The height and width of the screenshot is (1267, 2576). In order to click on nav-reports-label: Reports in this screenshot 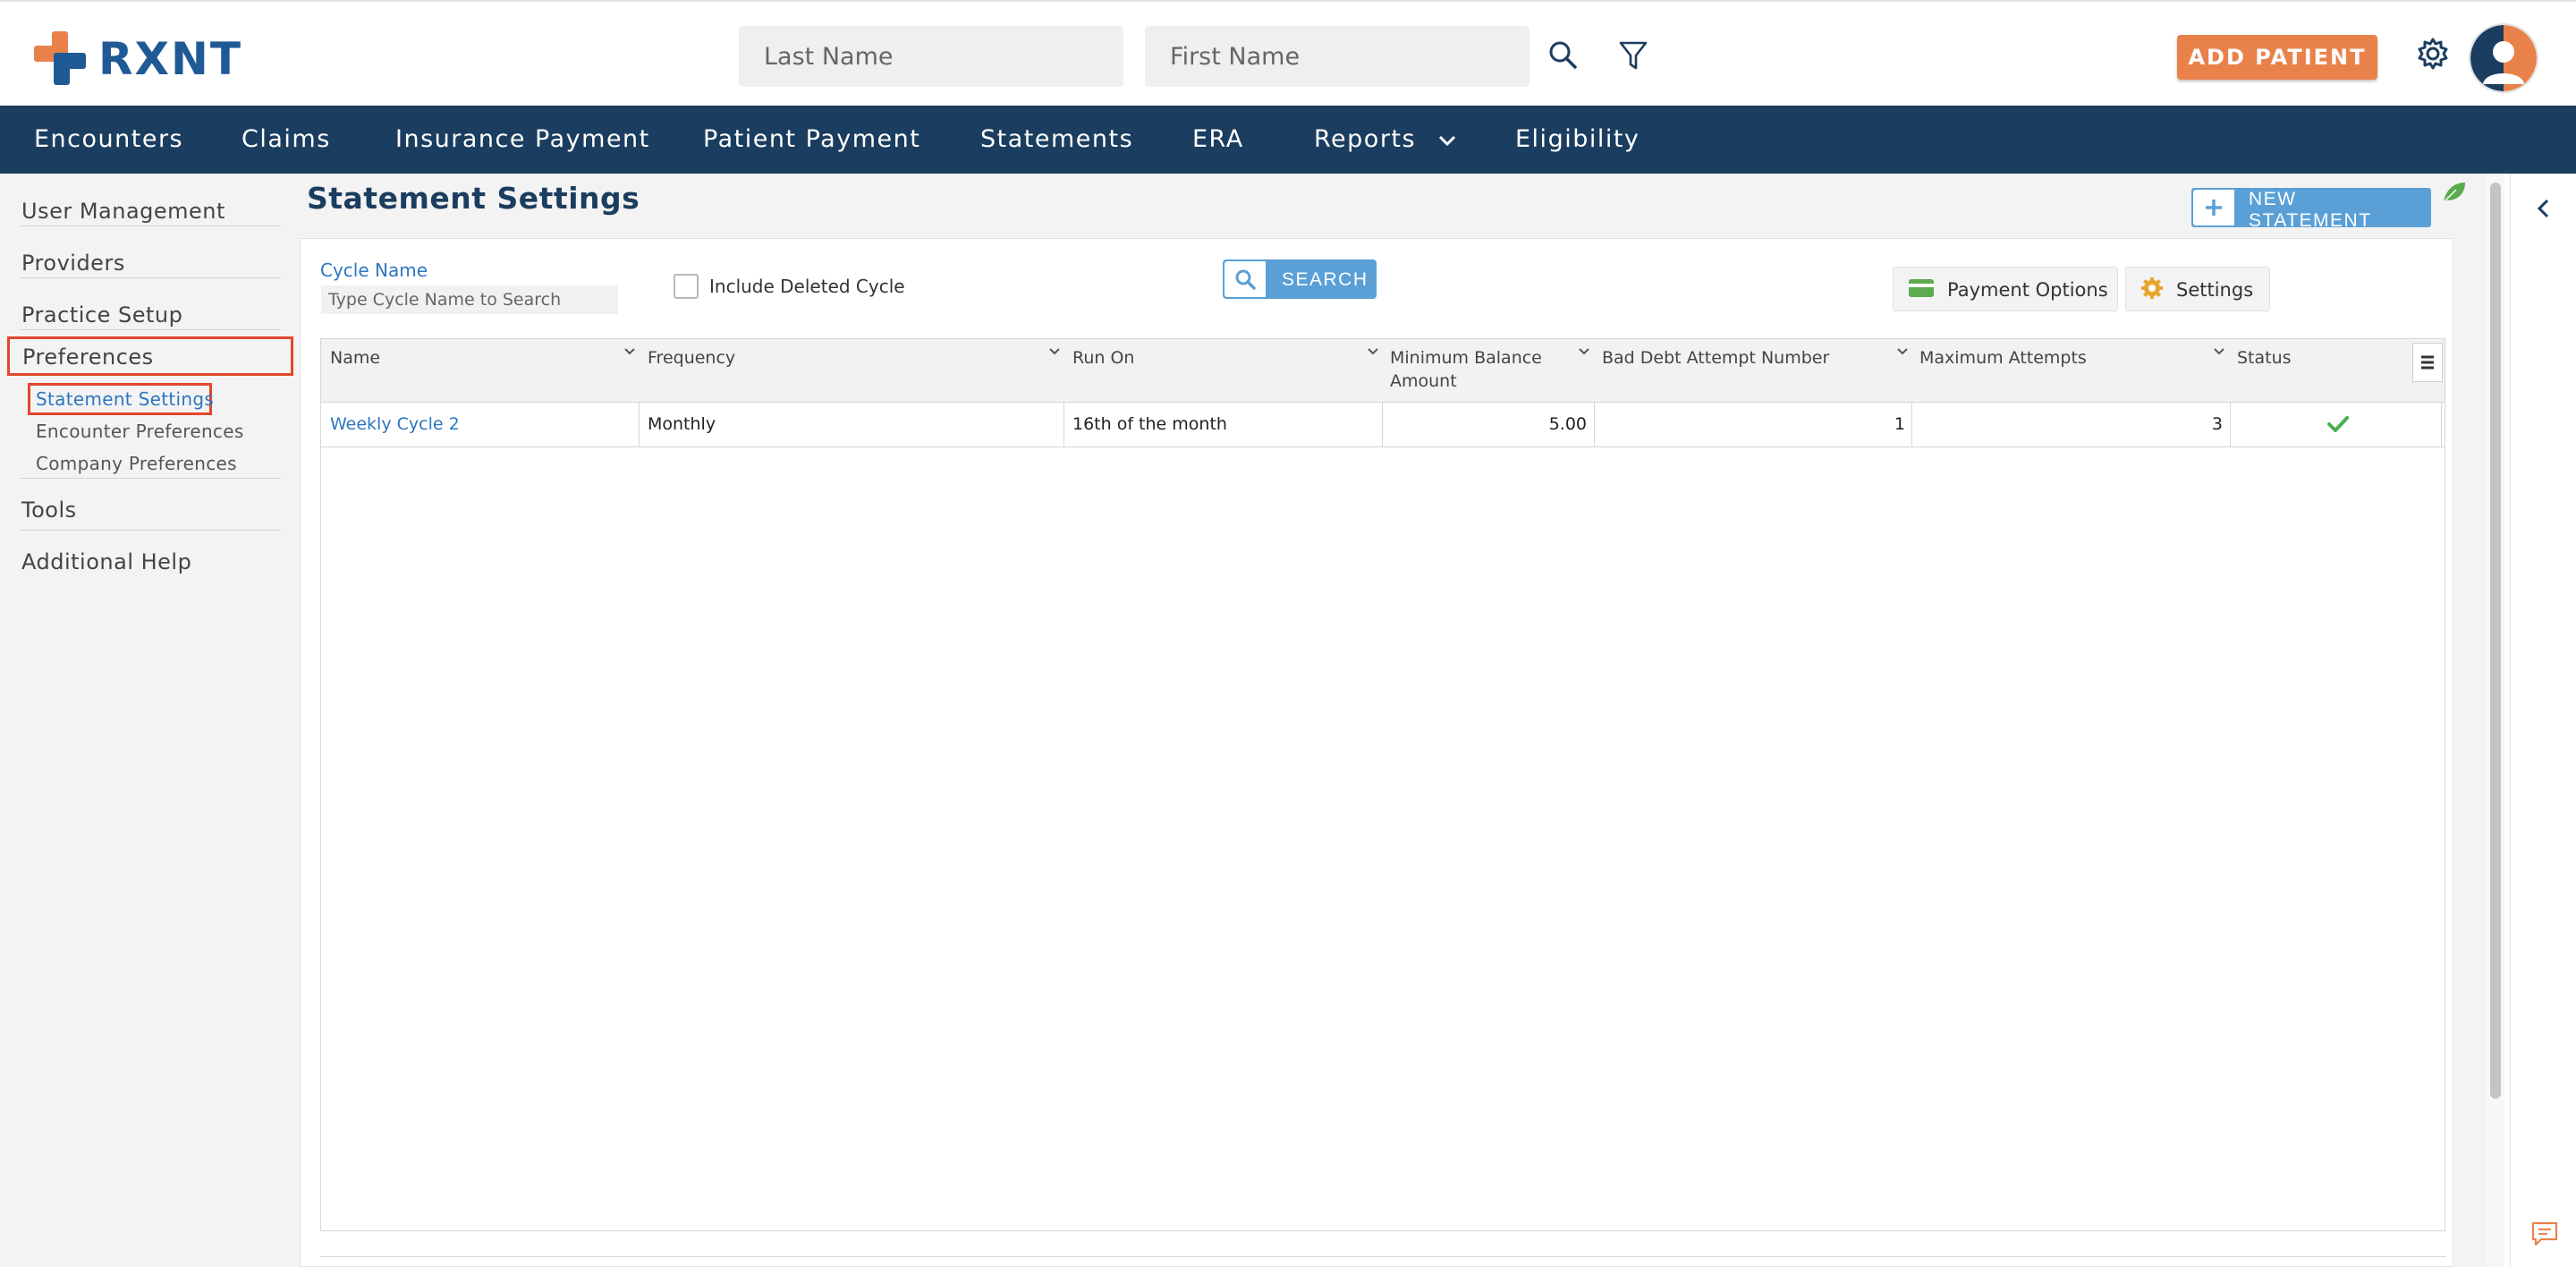, I will do `click(1365, 139)`.